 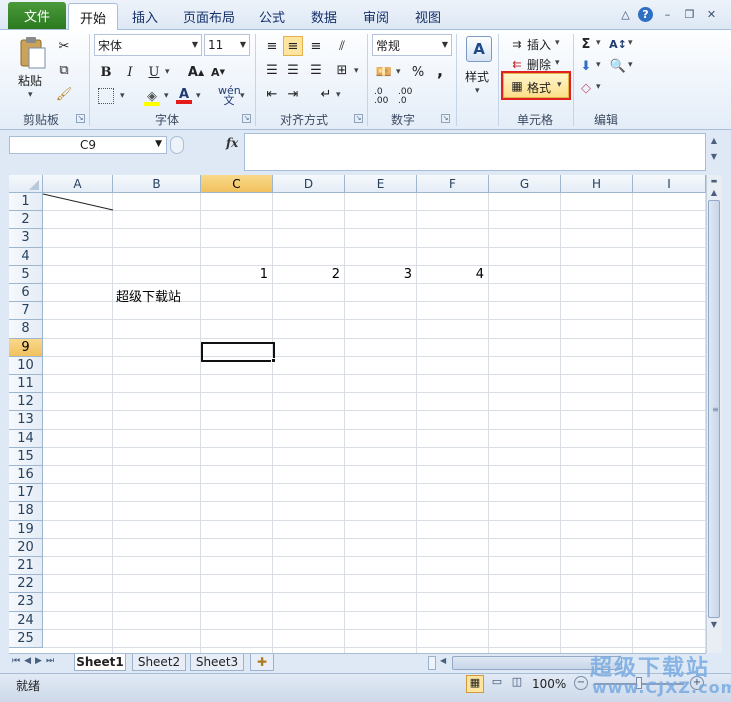 What do you see at coordinates (229, 95) in the screenshot?
I see `phonetic-guide-icon: wén 文` at bounding box center [229, 95].